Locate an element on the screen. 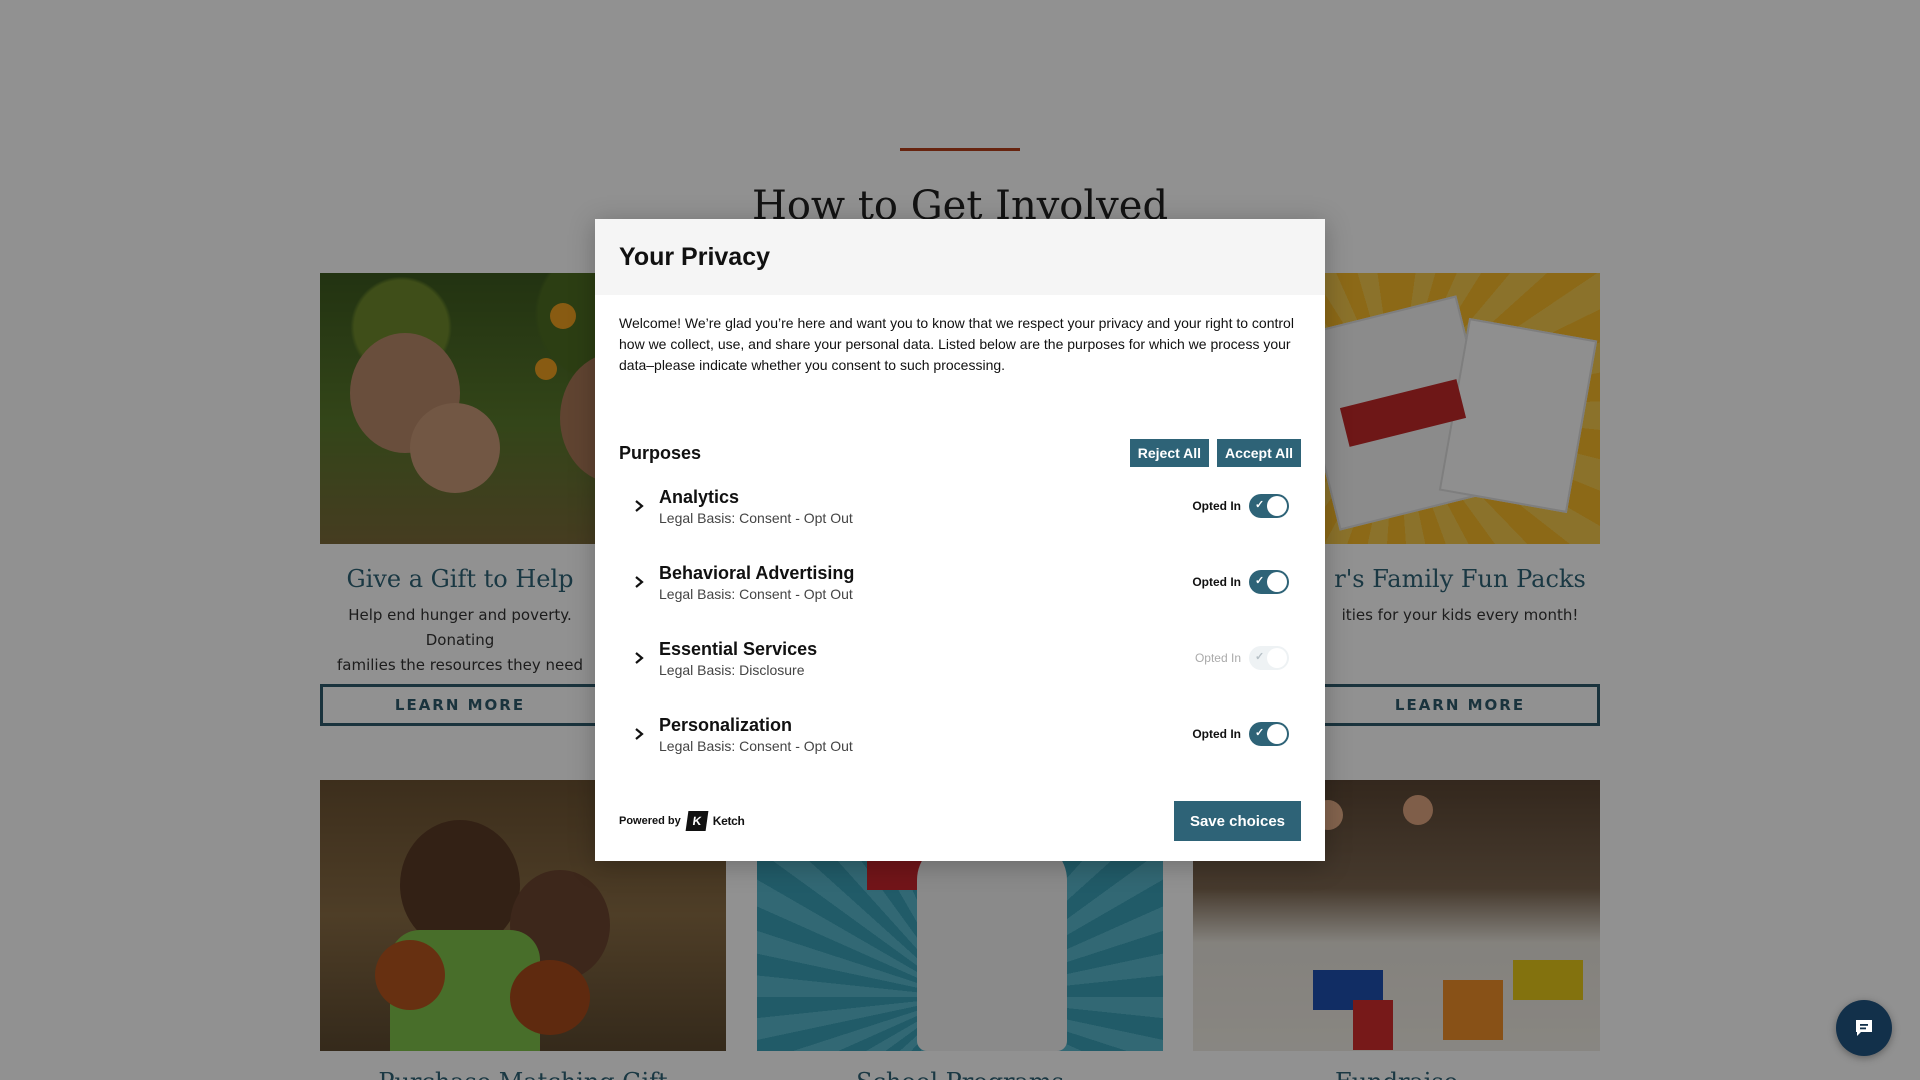 The image size is (1920, 1080). powered-by: Powered by K Ketch is located at coordinates (682, 821).